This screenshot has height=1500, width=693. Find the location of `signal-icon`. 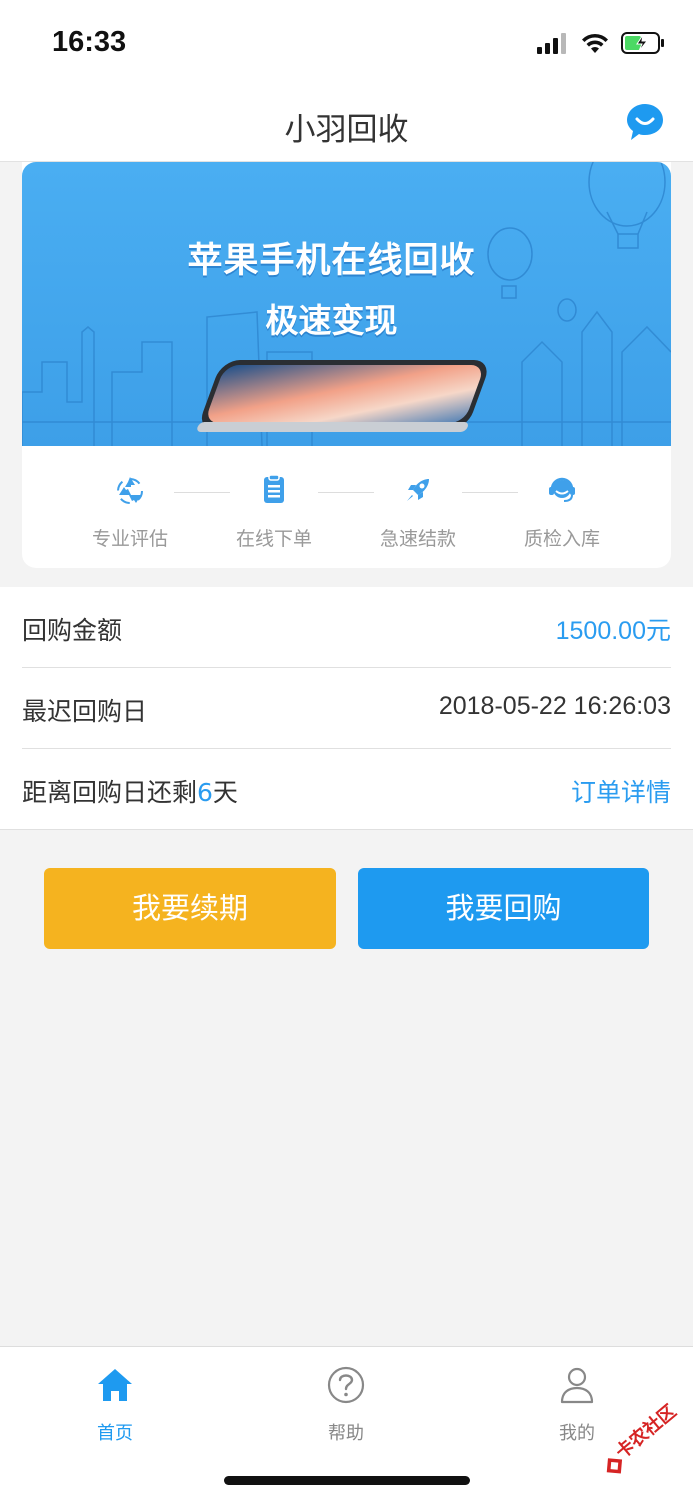

signal-icon is located at coordinates (551, 43).